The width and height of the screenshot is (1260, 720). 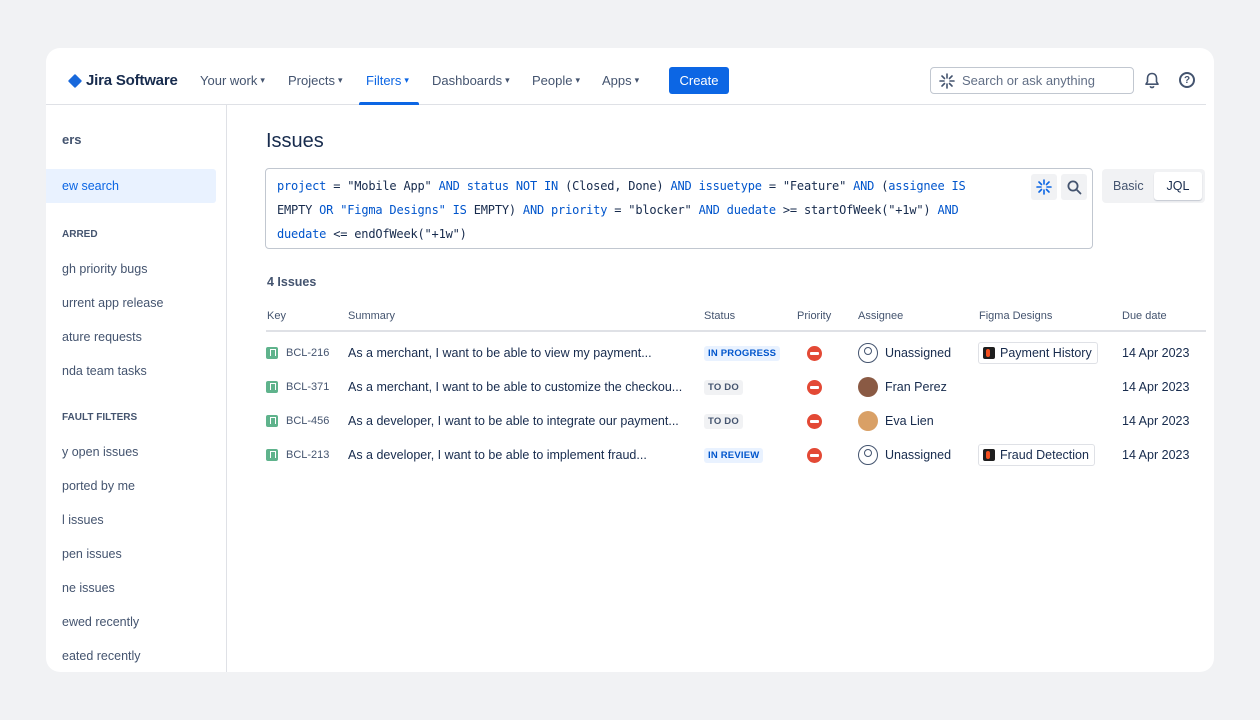 What do you see at coordinates (1187, 80) in the screenshot?
I see `help-icon: ?` at bounding box center [1187, 80].